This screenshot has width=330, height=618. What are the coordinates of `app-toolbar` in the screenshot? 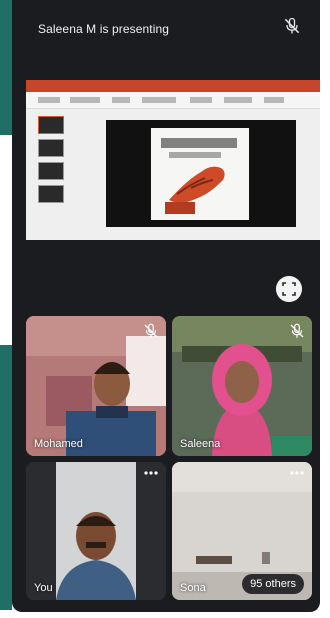 It's located at (173, 100).